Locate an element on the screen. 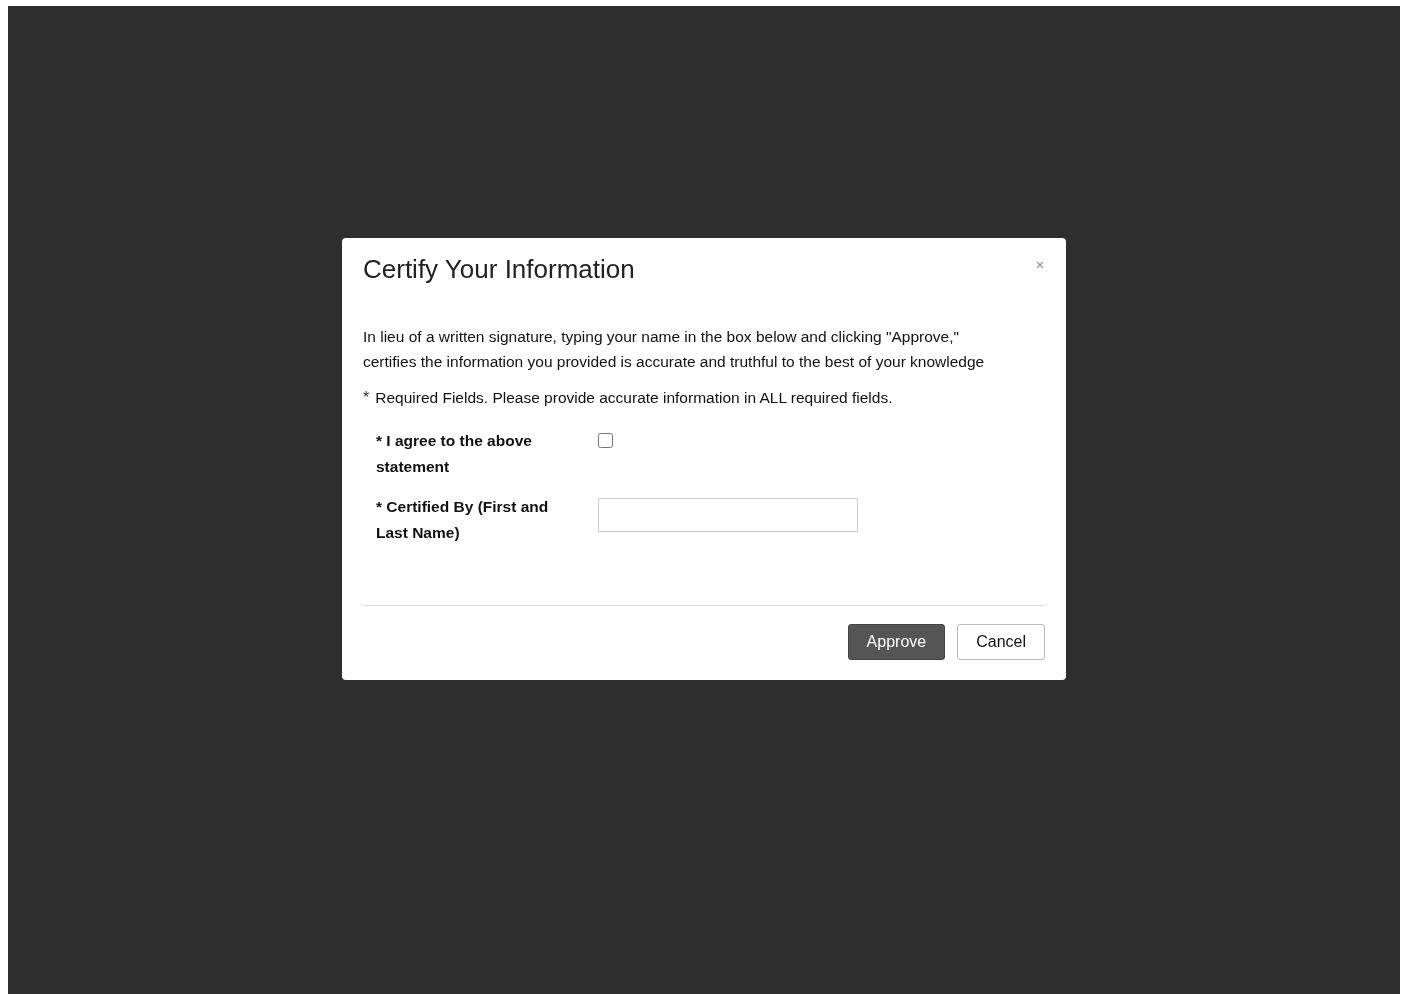 This screenshot has height=994, width=1406. close-icon is located at coordinates (1040, 265).